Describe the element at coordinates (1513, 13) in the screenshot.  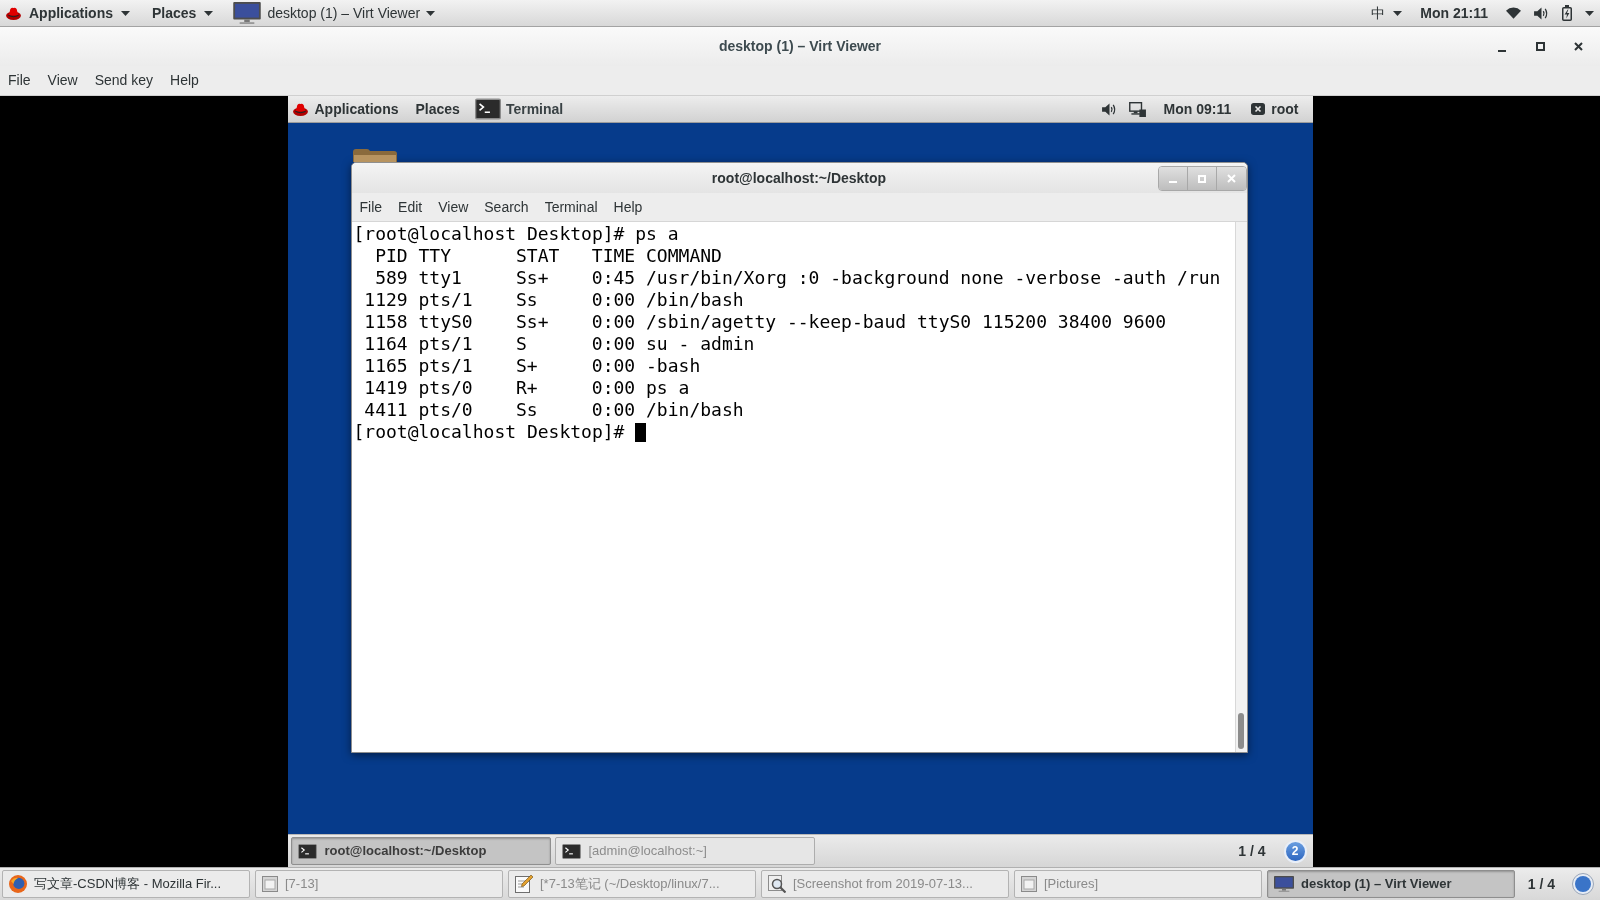
I see `wifi-icon` at that location.